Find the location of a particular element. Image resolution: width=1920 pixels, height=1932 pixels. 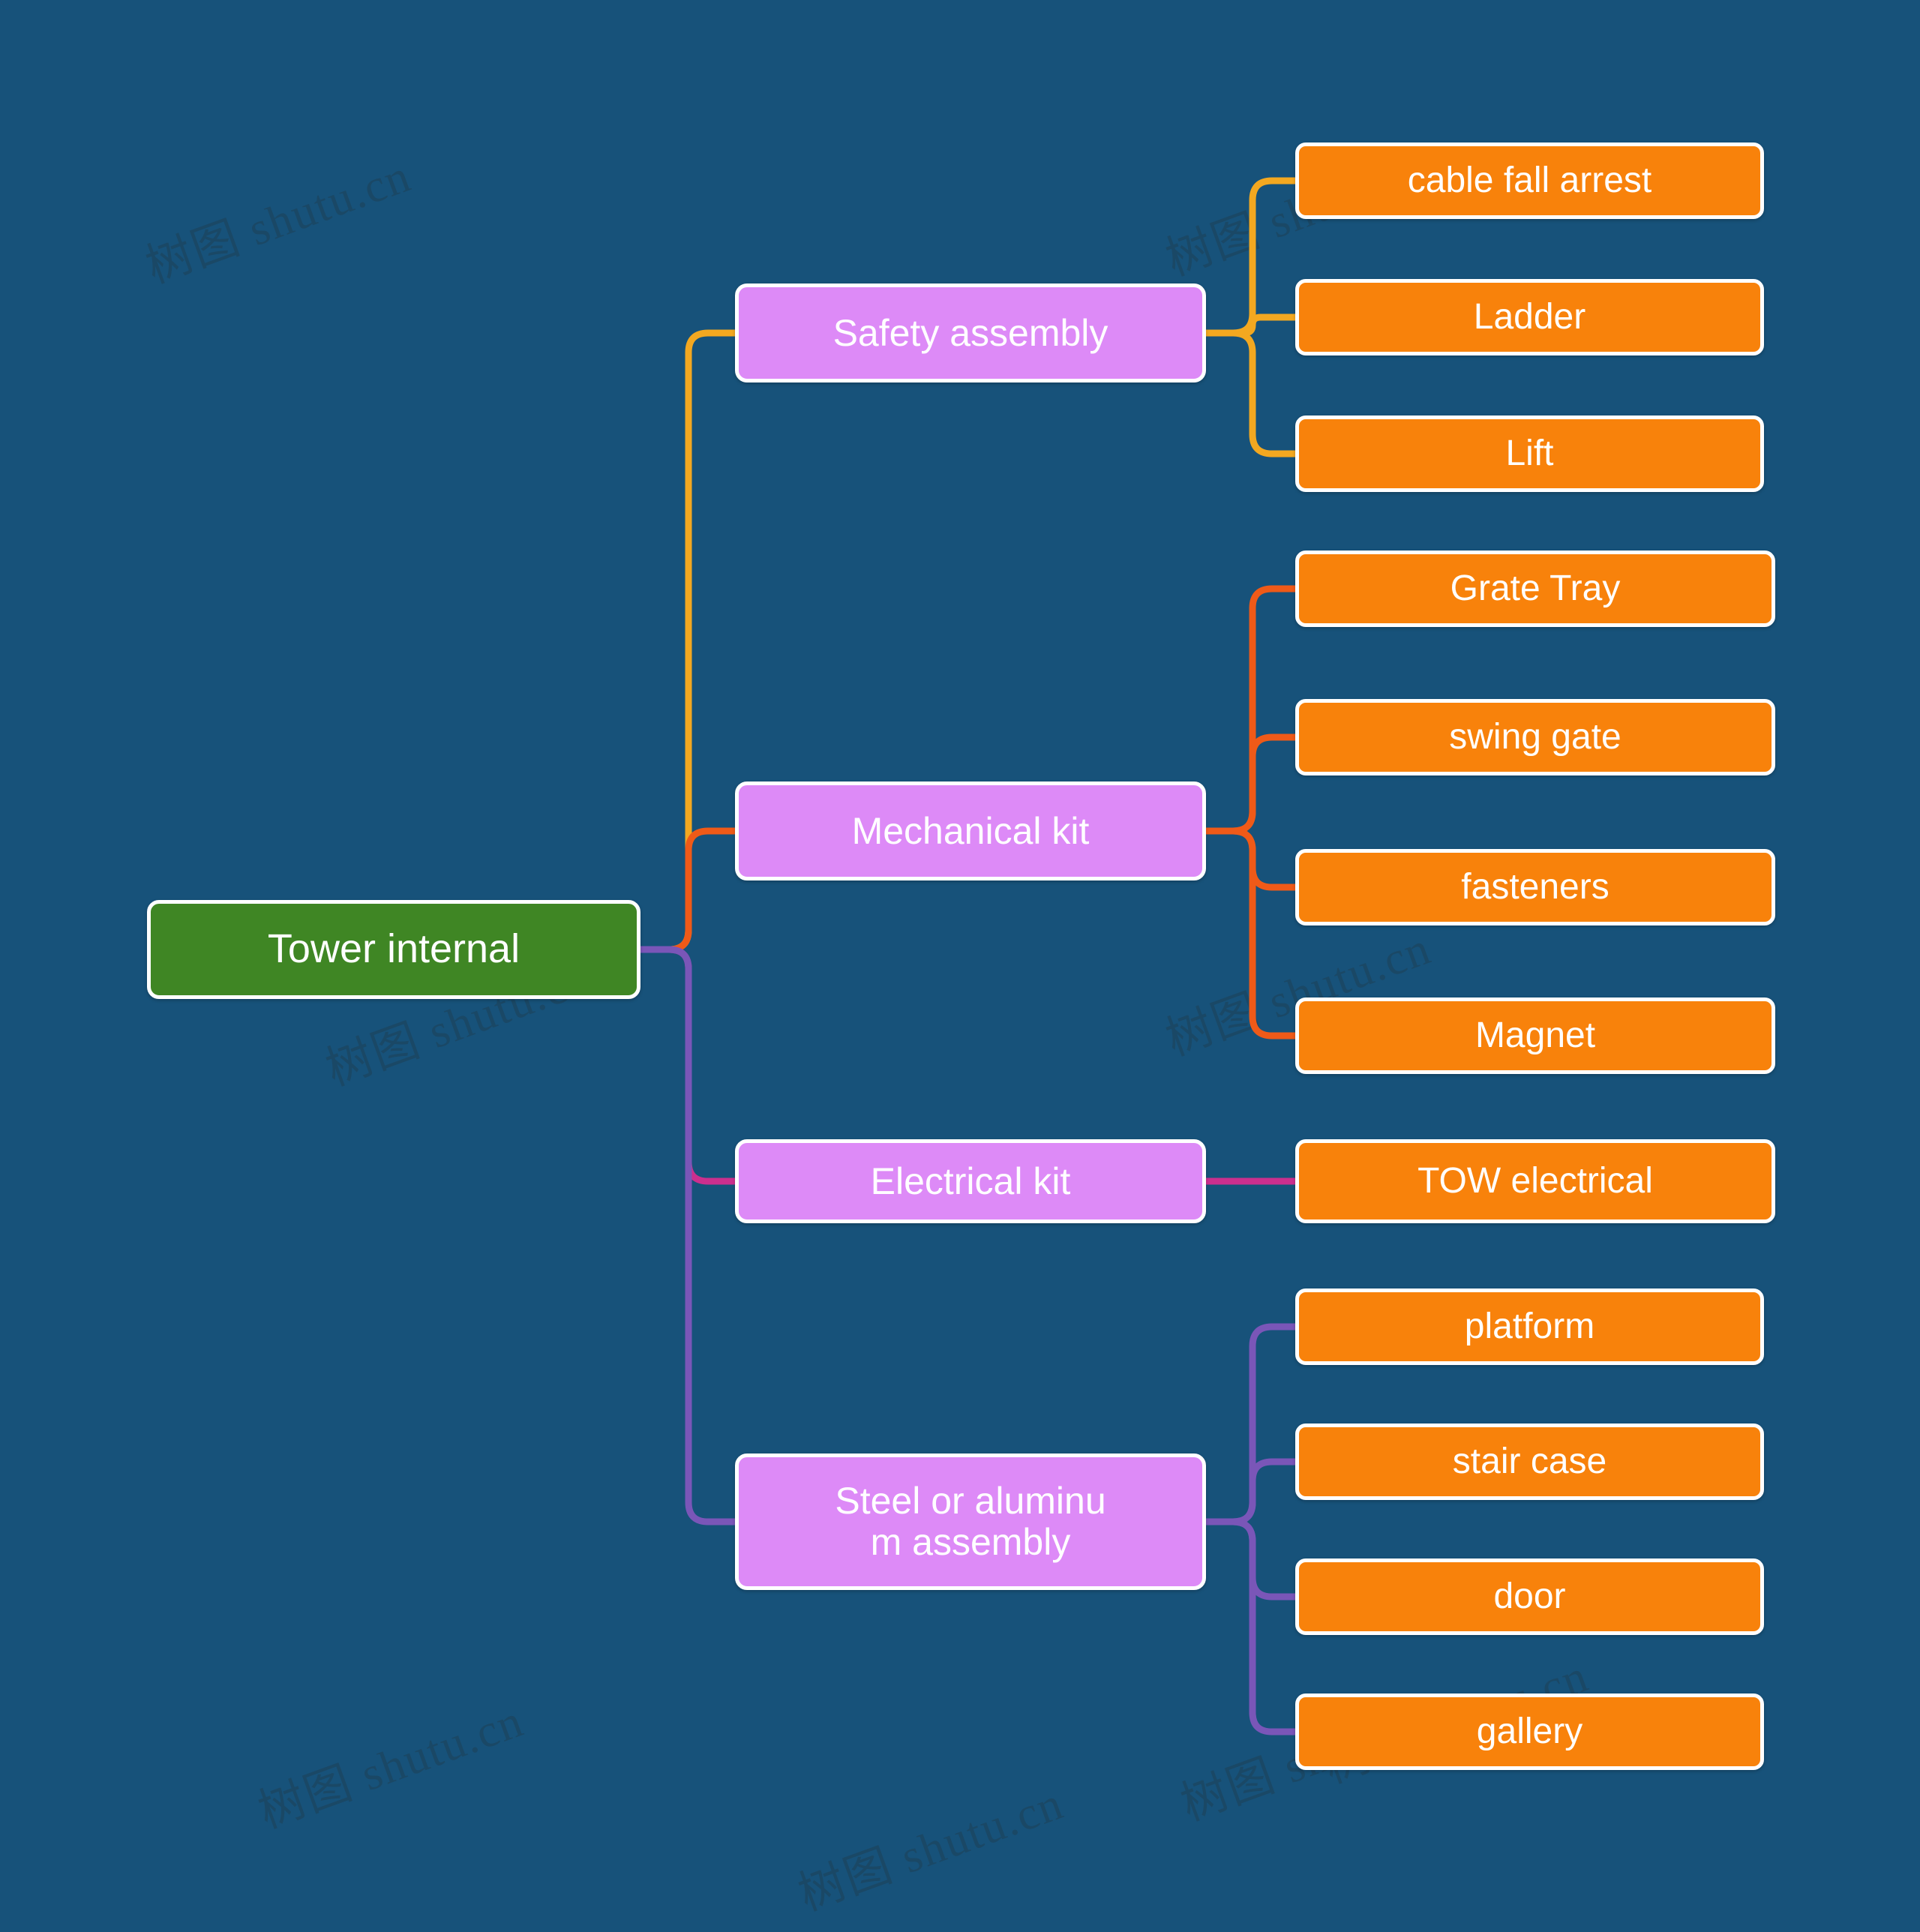

connector-safety-assembly-to-lift is located at coordinates (1250, 393).